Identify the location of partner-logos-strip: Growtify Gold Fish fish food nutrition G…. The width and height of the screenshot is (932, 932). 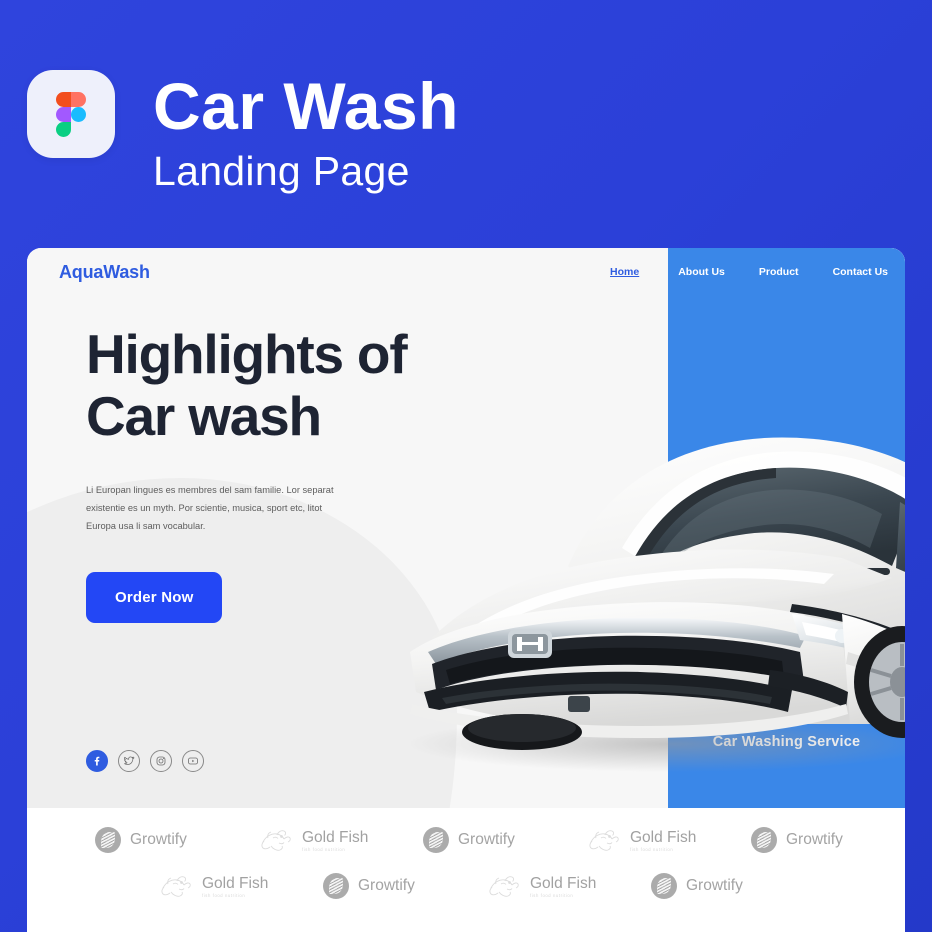
(466, 870).